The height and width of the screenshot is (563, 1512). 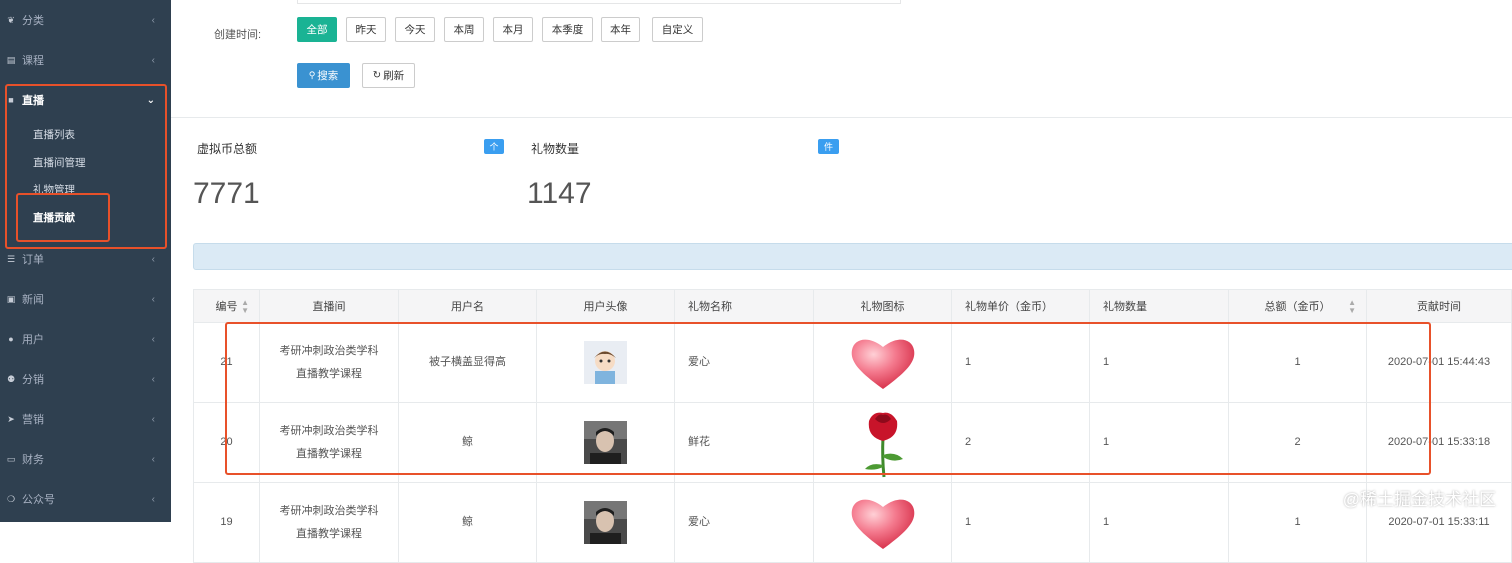 I want to click on col-id-label: 编号, so click(x=226, y=307).